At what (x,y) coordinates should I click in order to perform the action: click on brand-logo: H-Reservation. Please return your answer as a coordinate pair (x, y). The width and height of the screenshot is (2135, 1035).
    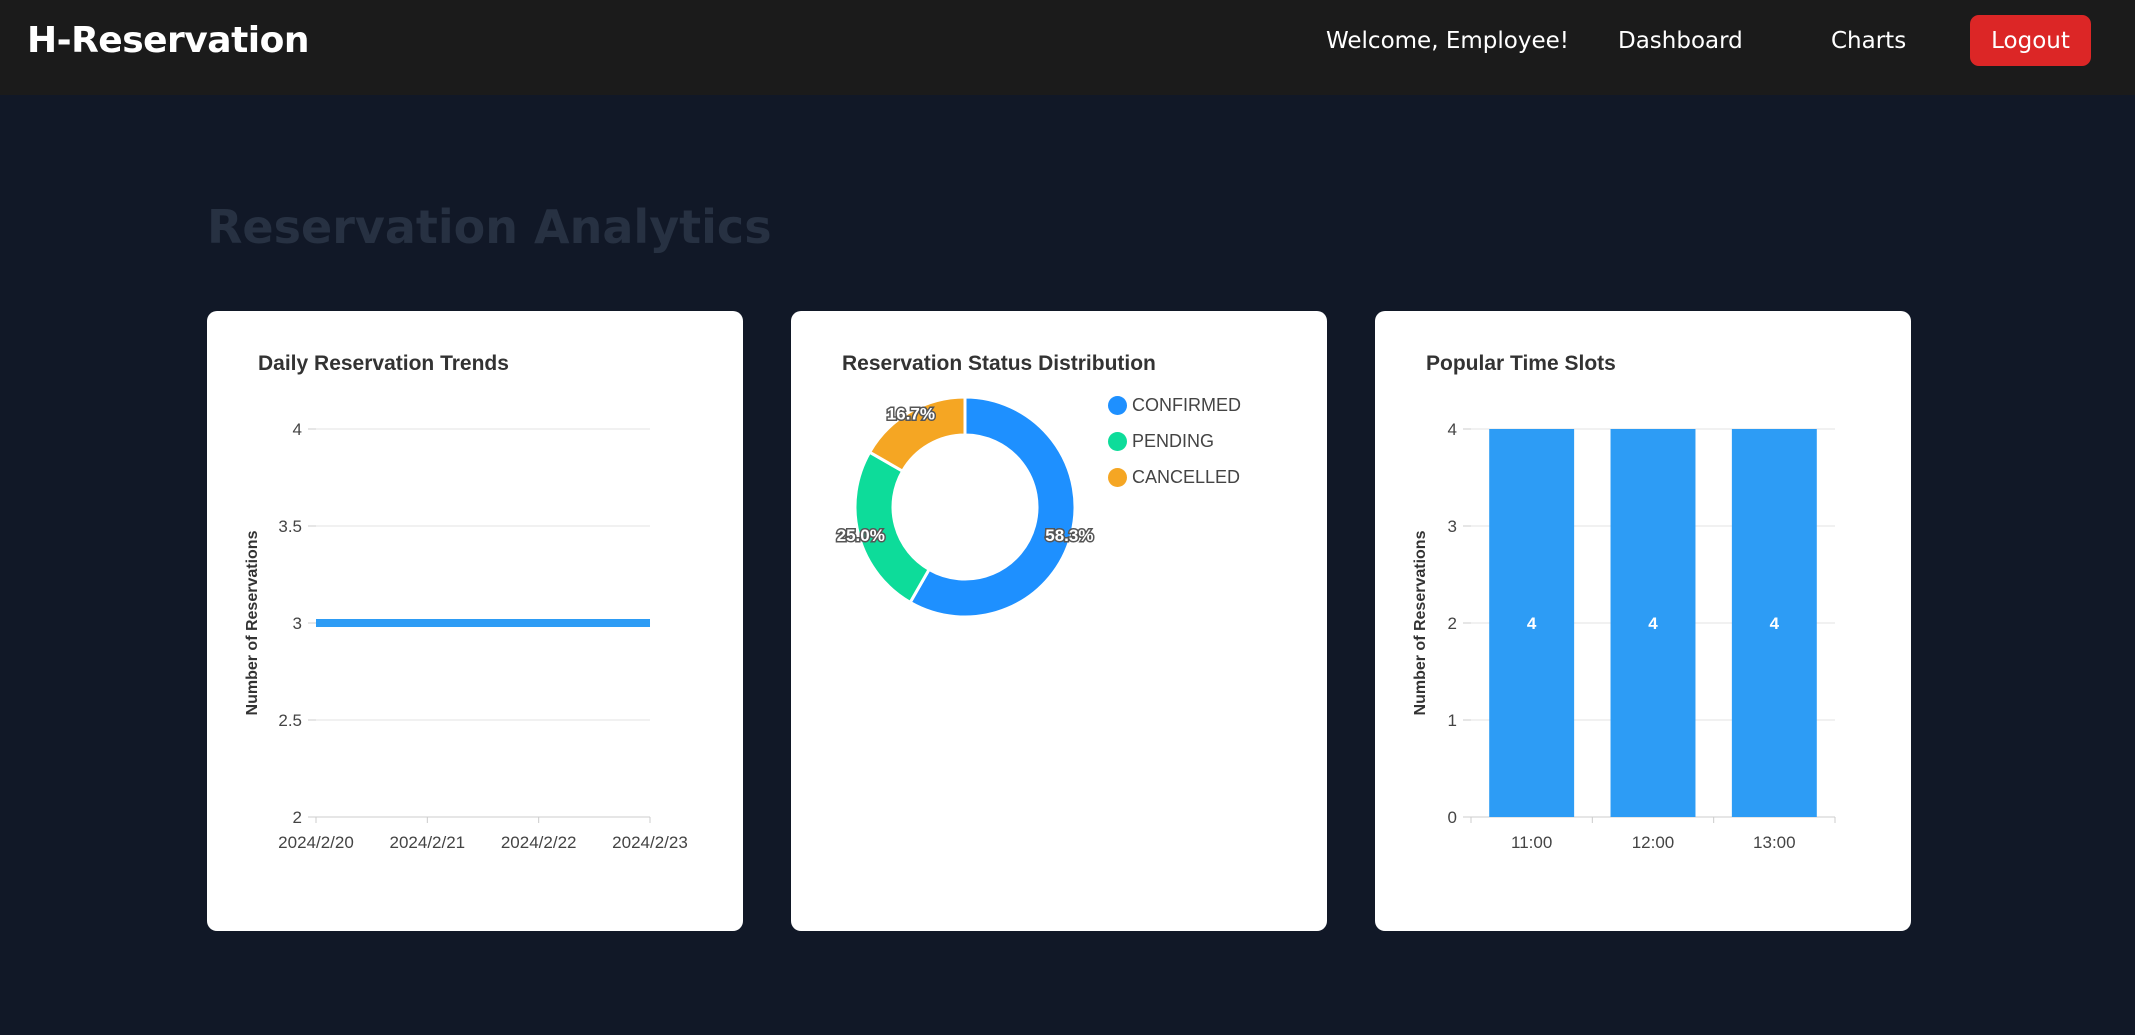
    Looking at the image, I should click on (168, 40).